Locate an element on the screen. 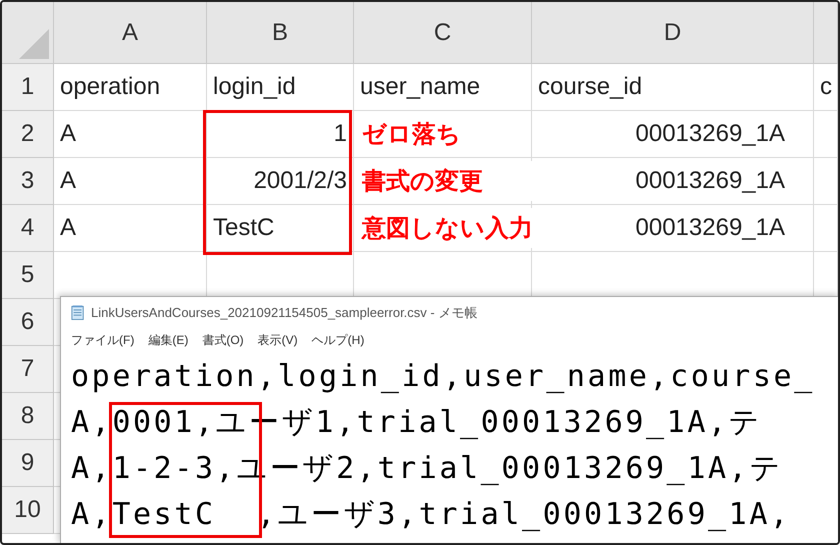 The image size is (840, 545). menu-item: ファイル(F) is located at coordinates (102, 340).